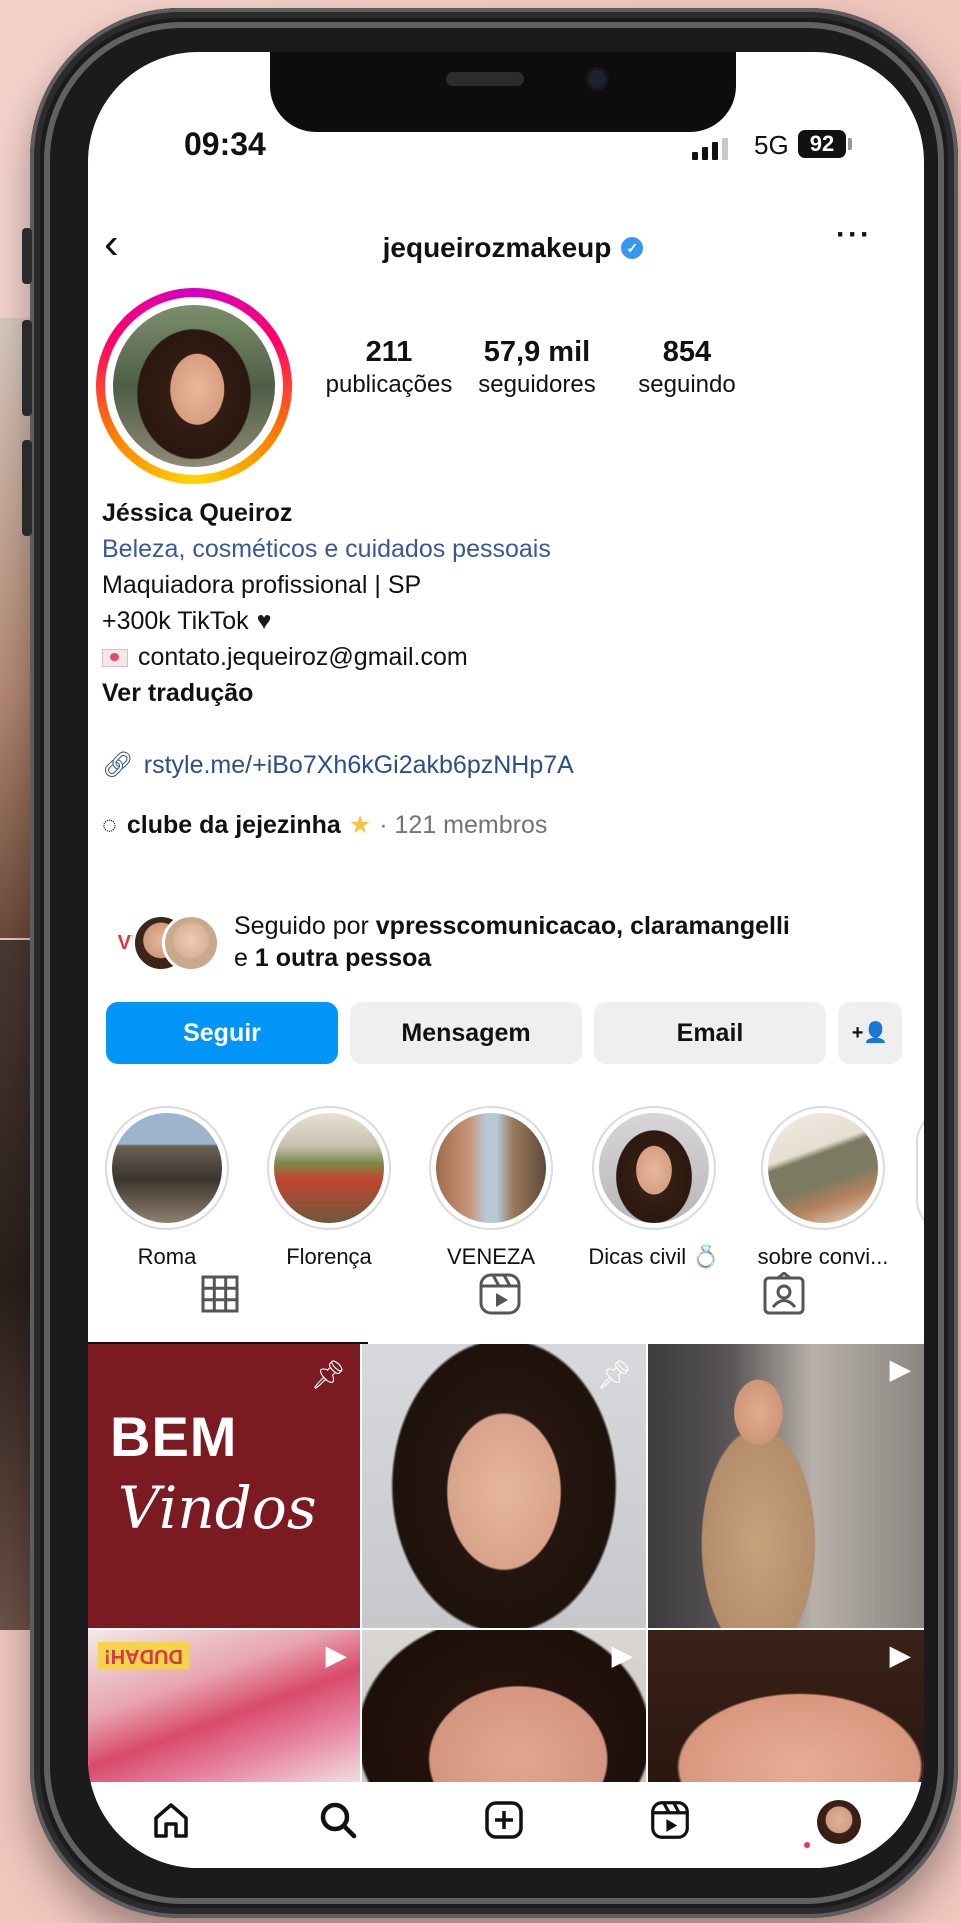 The image size is (961, 1923). I want to click on post-tile-1: BEM Vindos 📌︎, so click(224, 1486).